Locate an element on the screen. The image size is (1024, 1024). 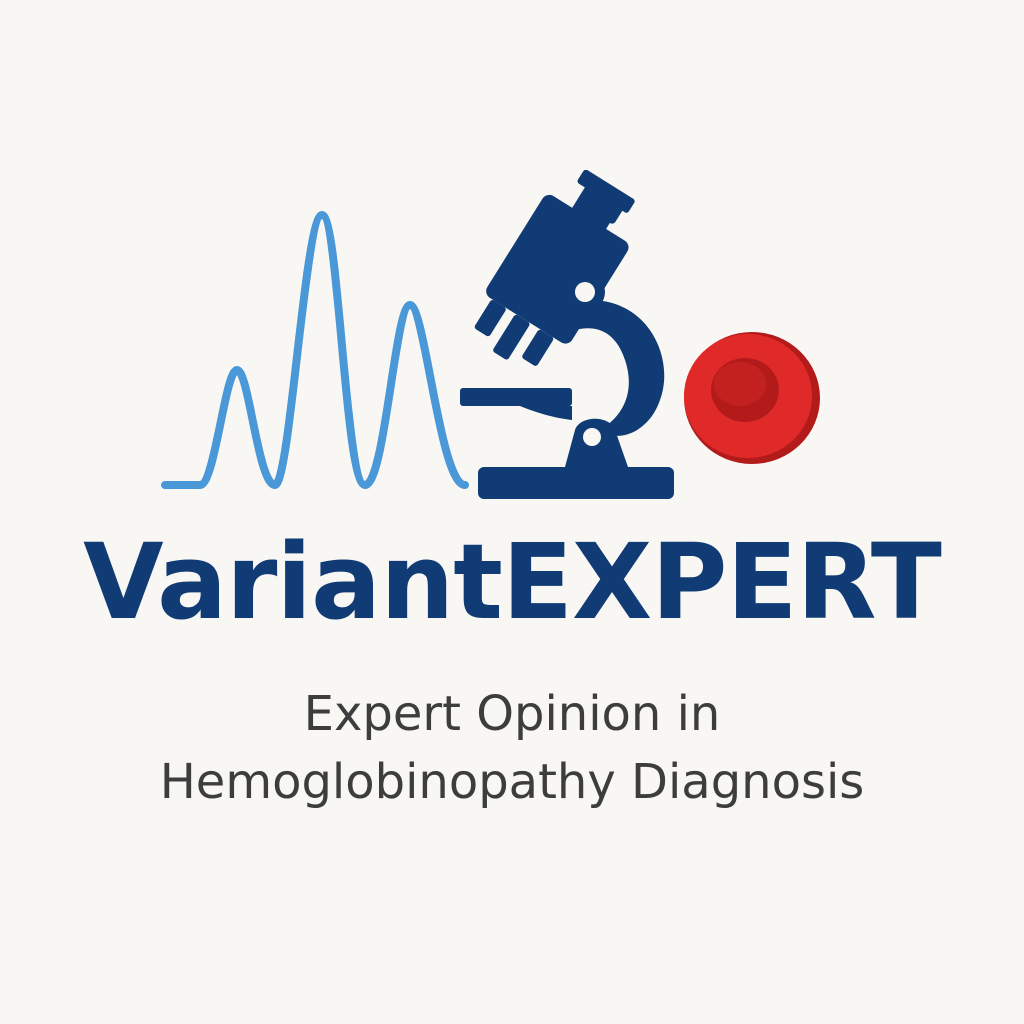
microscope-icon is located at coordinates (567, 334).